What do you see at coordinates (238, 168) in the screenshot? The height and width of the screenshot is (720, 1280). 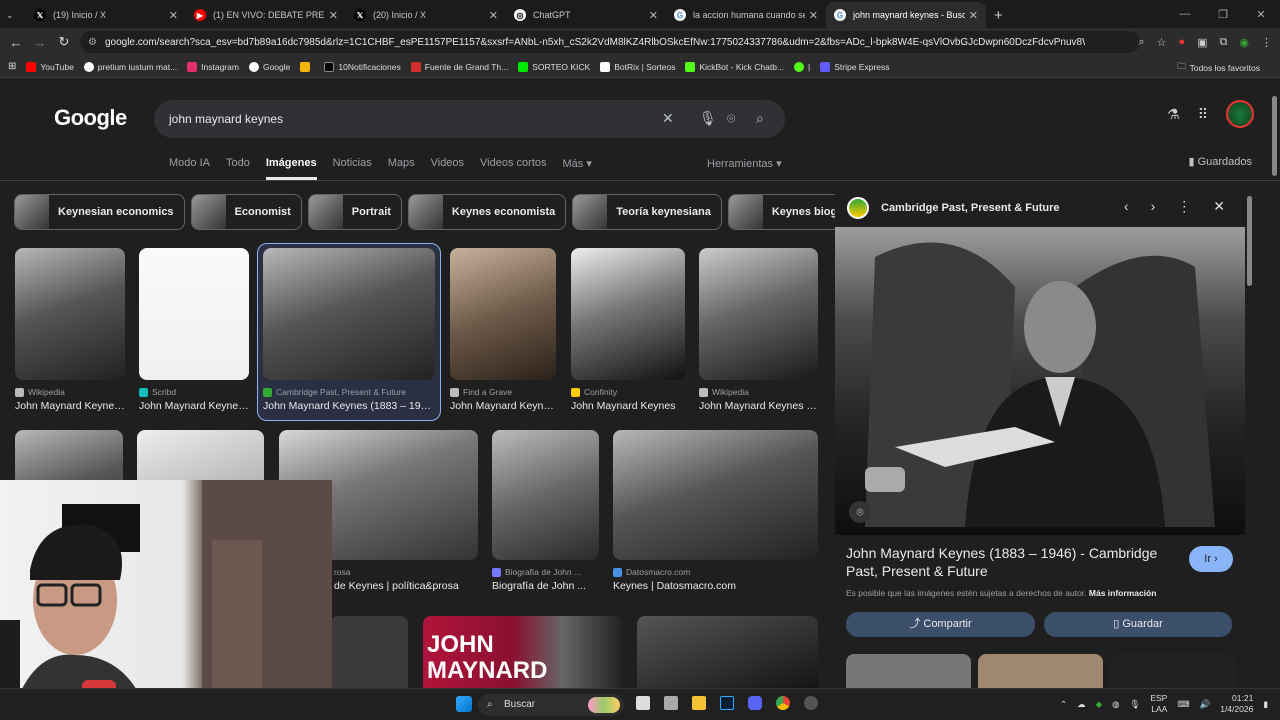 I see `tab-todo: Todo` at bounding box center [238, 168].